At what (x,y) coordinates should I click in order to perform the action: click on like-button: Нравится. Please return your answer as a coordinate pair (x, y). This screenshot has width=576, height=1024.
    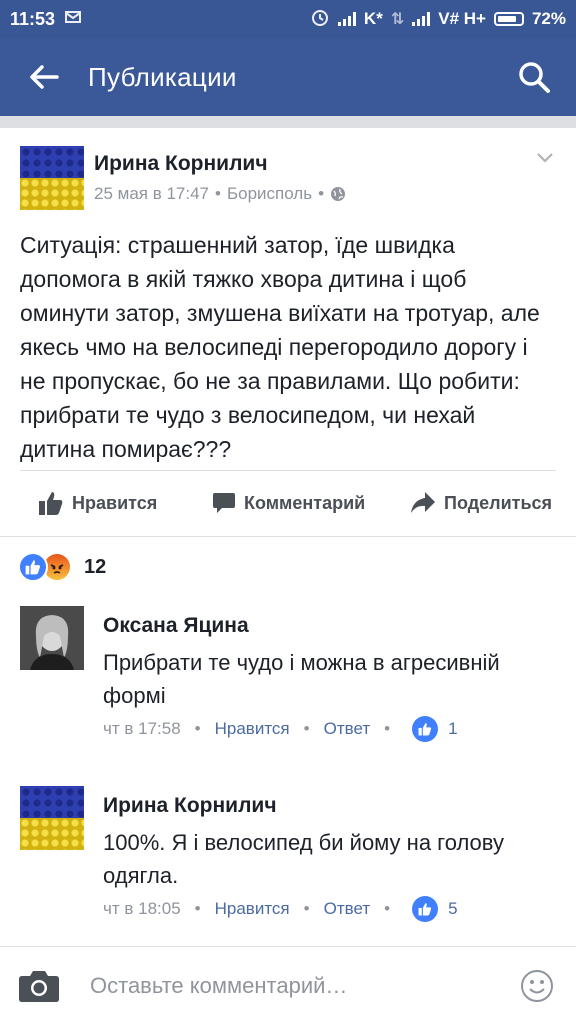
    Looking at the image, I should click on (97, 503).